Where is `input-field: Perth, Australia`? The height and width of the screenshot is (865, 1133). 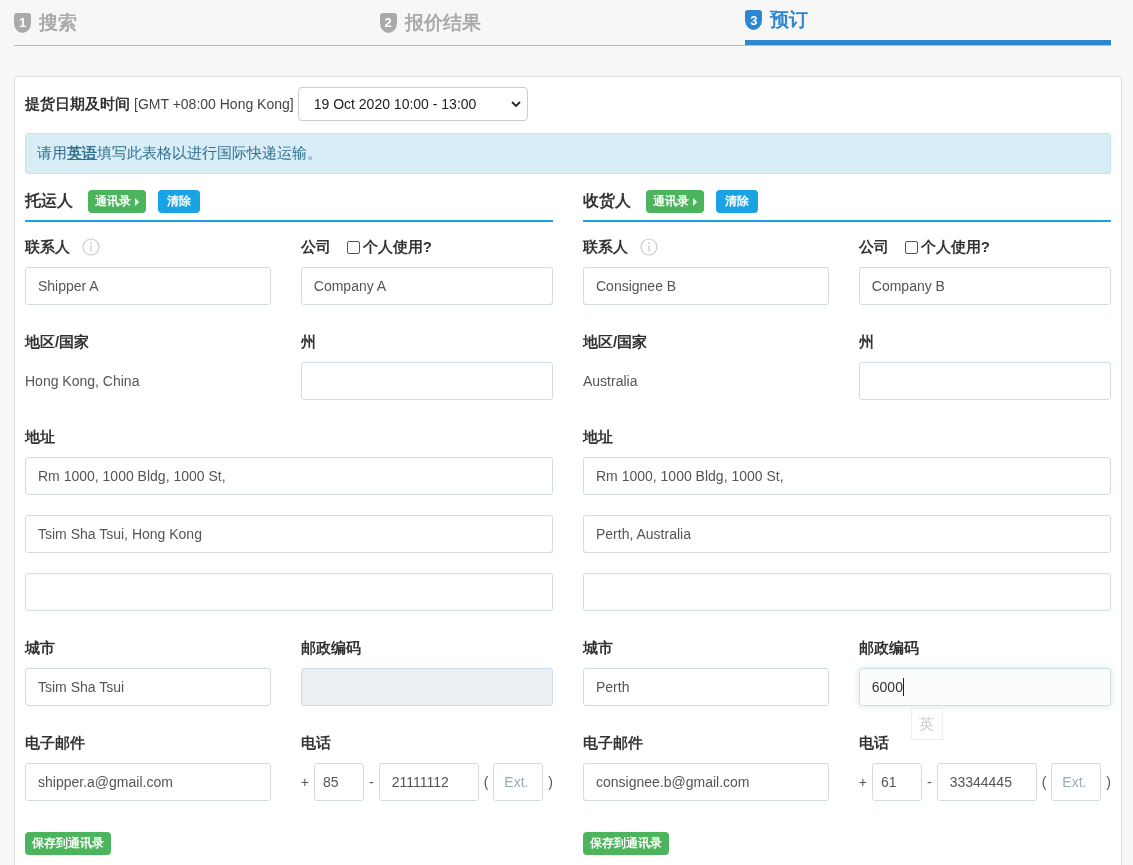
input-field: Perth, Australia is located at coordinates (847, 534).